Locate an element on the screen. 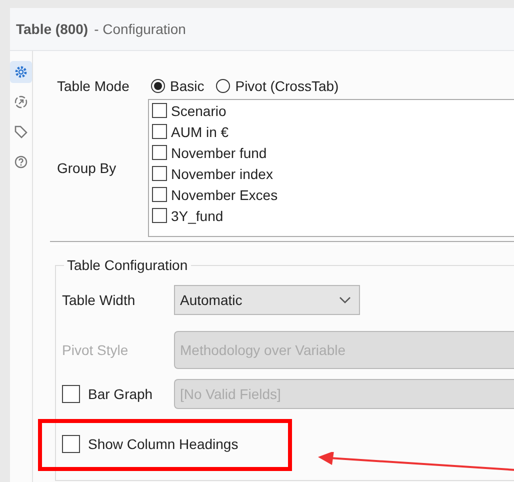  window-subtitle: - Configuration is located at coordinates (140, 29).